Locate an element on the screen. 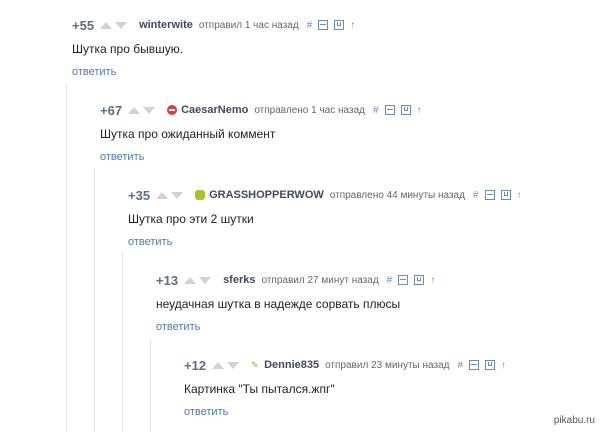 This screenshot has width=600, height=432. author-name: CaesarNemo is located at coordinates (214, 110).